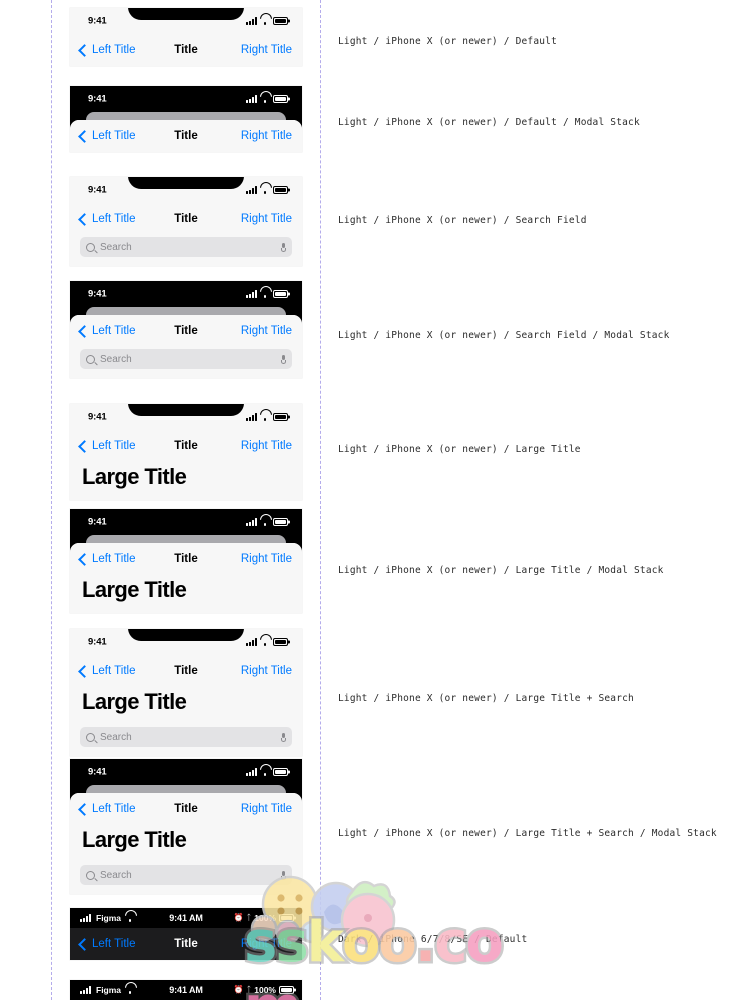 The width and height of the screenshot is (750, 1000). What do you see at coordinates (186, 706) in the screenshot?
I see `large-title: Large Title` at bounding box center [186, 706].